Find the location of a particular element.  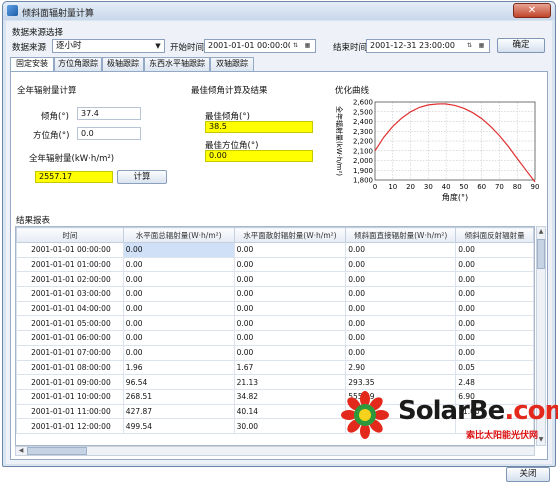

table-cell: 2001-01-01 12:00:00 is located at coordinates (70, 426).